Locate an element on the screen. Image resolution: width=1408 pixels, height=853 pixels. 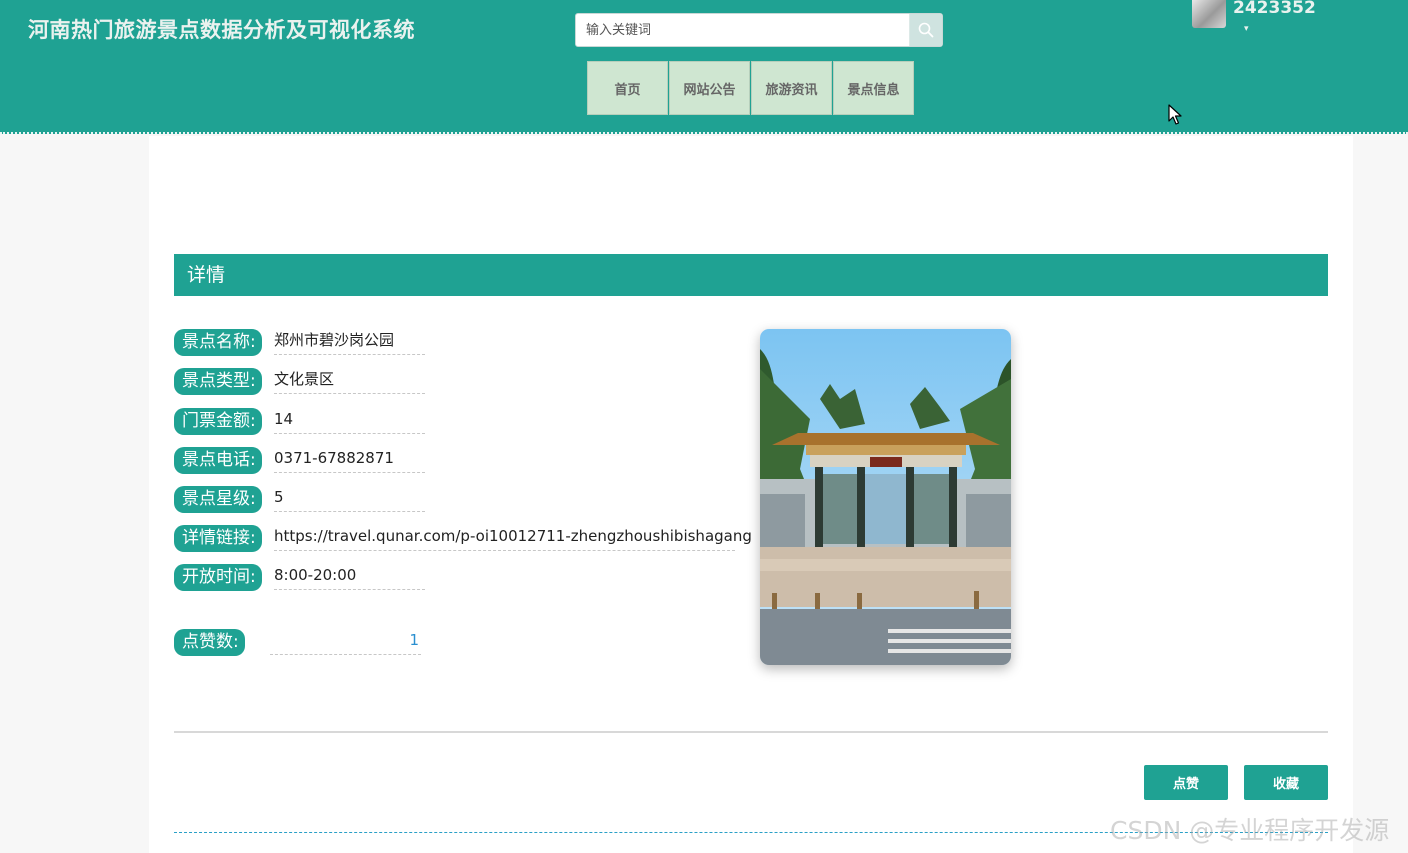
main-nav: 首页 网站公告 旅游资讯 景点信息 is located at coordinates (750, 88).